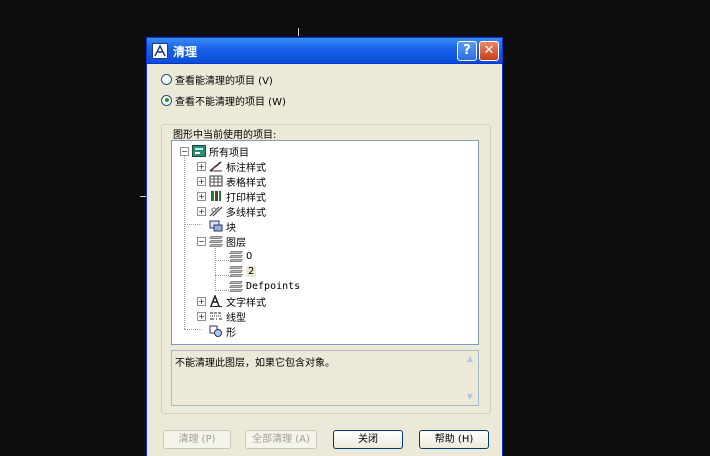  I want to click on tree-item-label: 图层, so click(236, 243).